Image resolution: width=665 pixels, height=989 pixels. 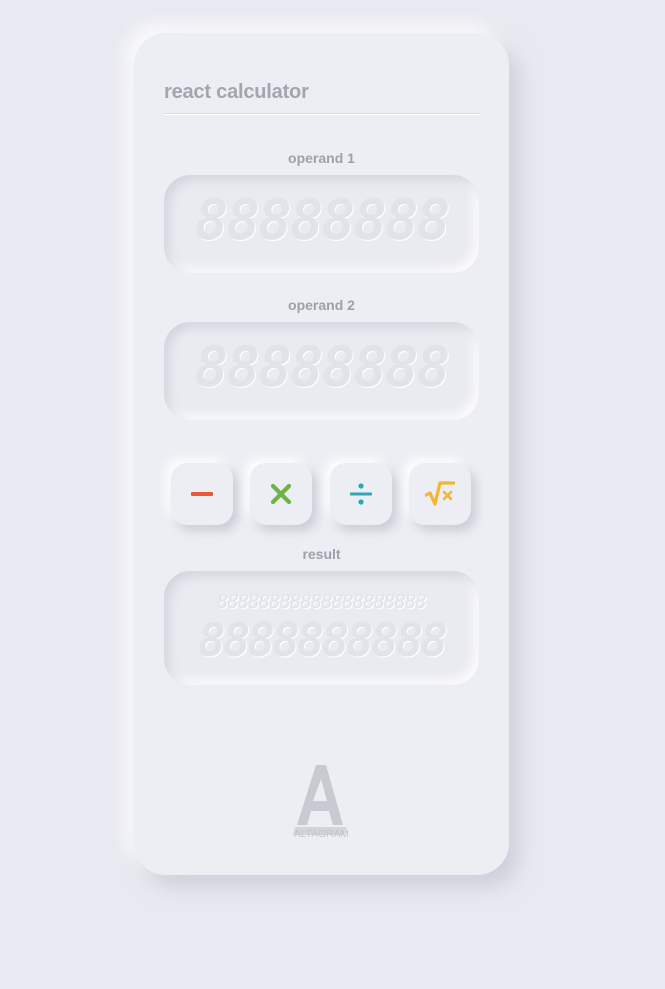 I want to click on divide-icon, so click(x=361, y=494).